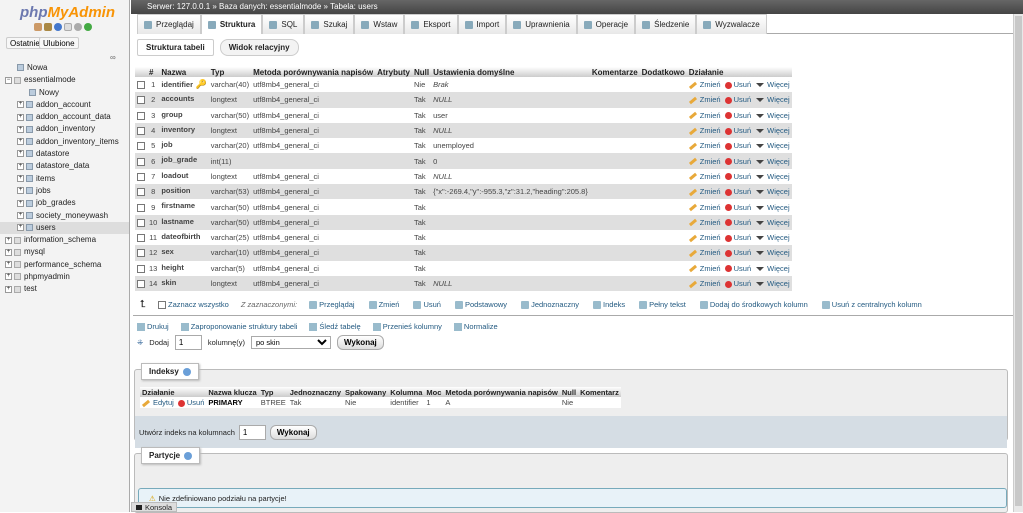  Describe the element at coordinates (238, 327) in the screenshot. I see `zaproponowanie-struktury-tabeli-link: Zaproponowanie struktury tabeli` at that location.